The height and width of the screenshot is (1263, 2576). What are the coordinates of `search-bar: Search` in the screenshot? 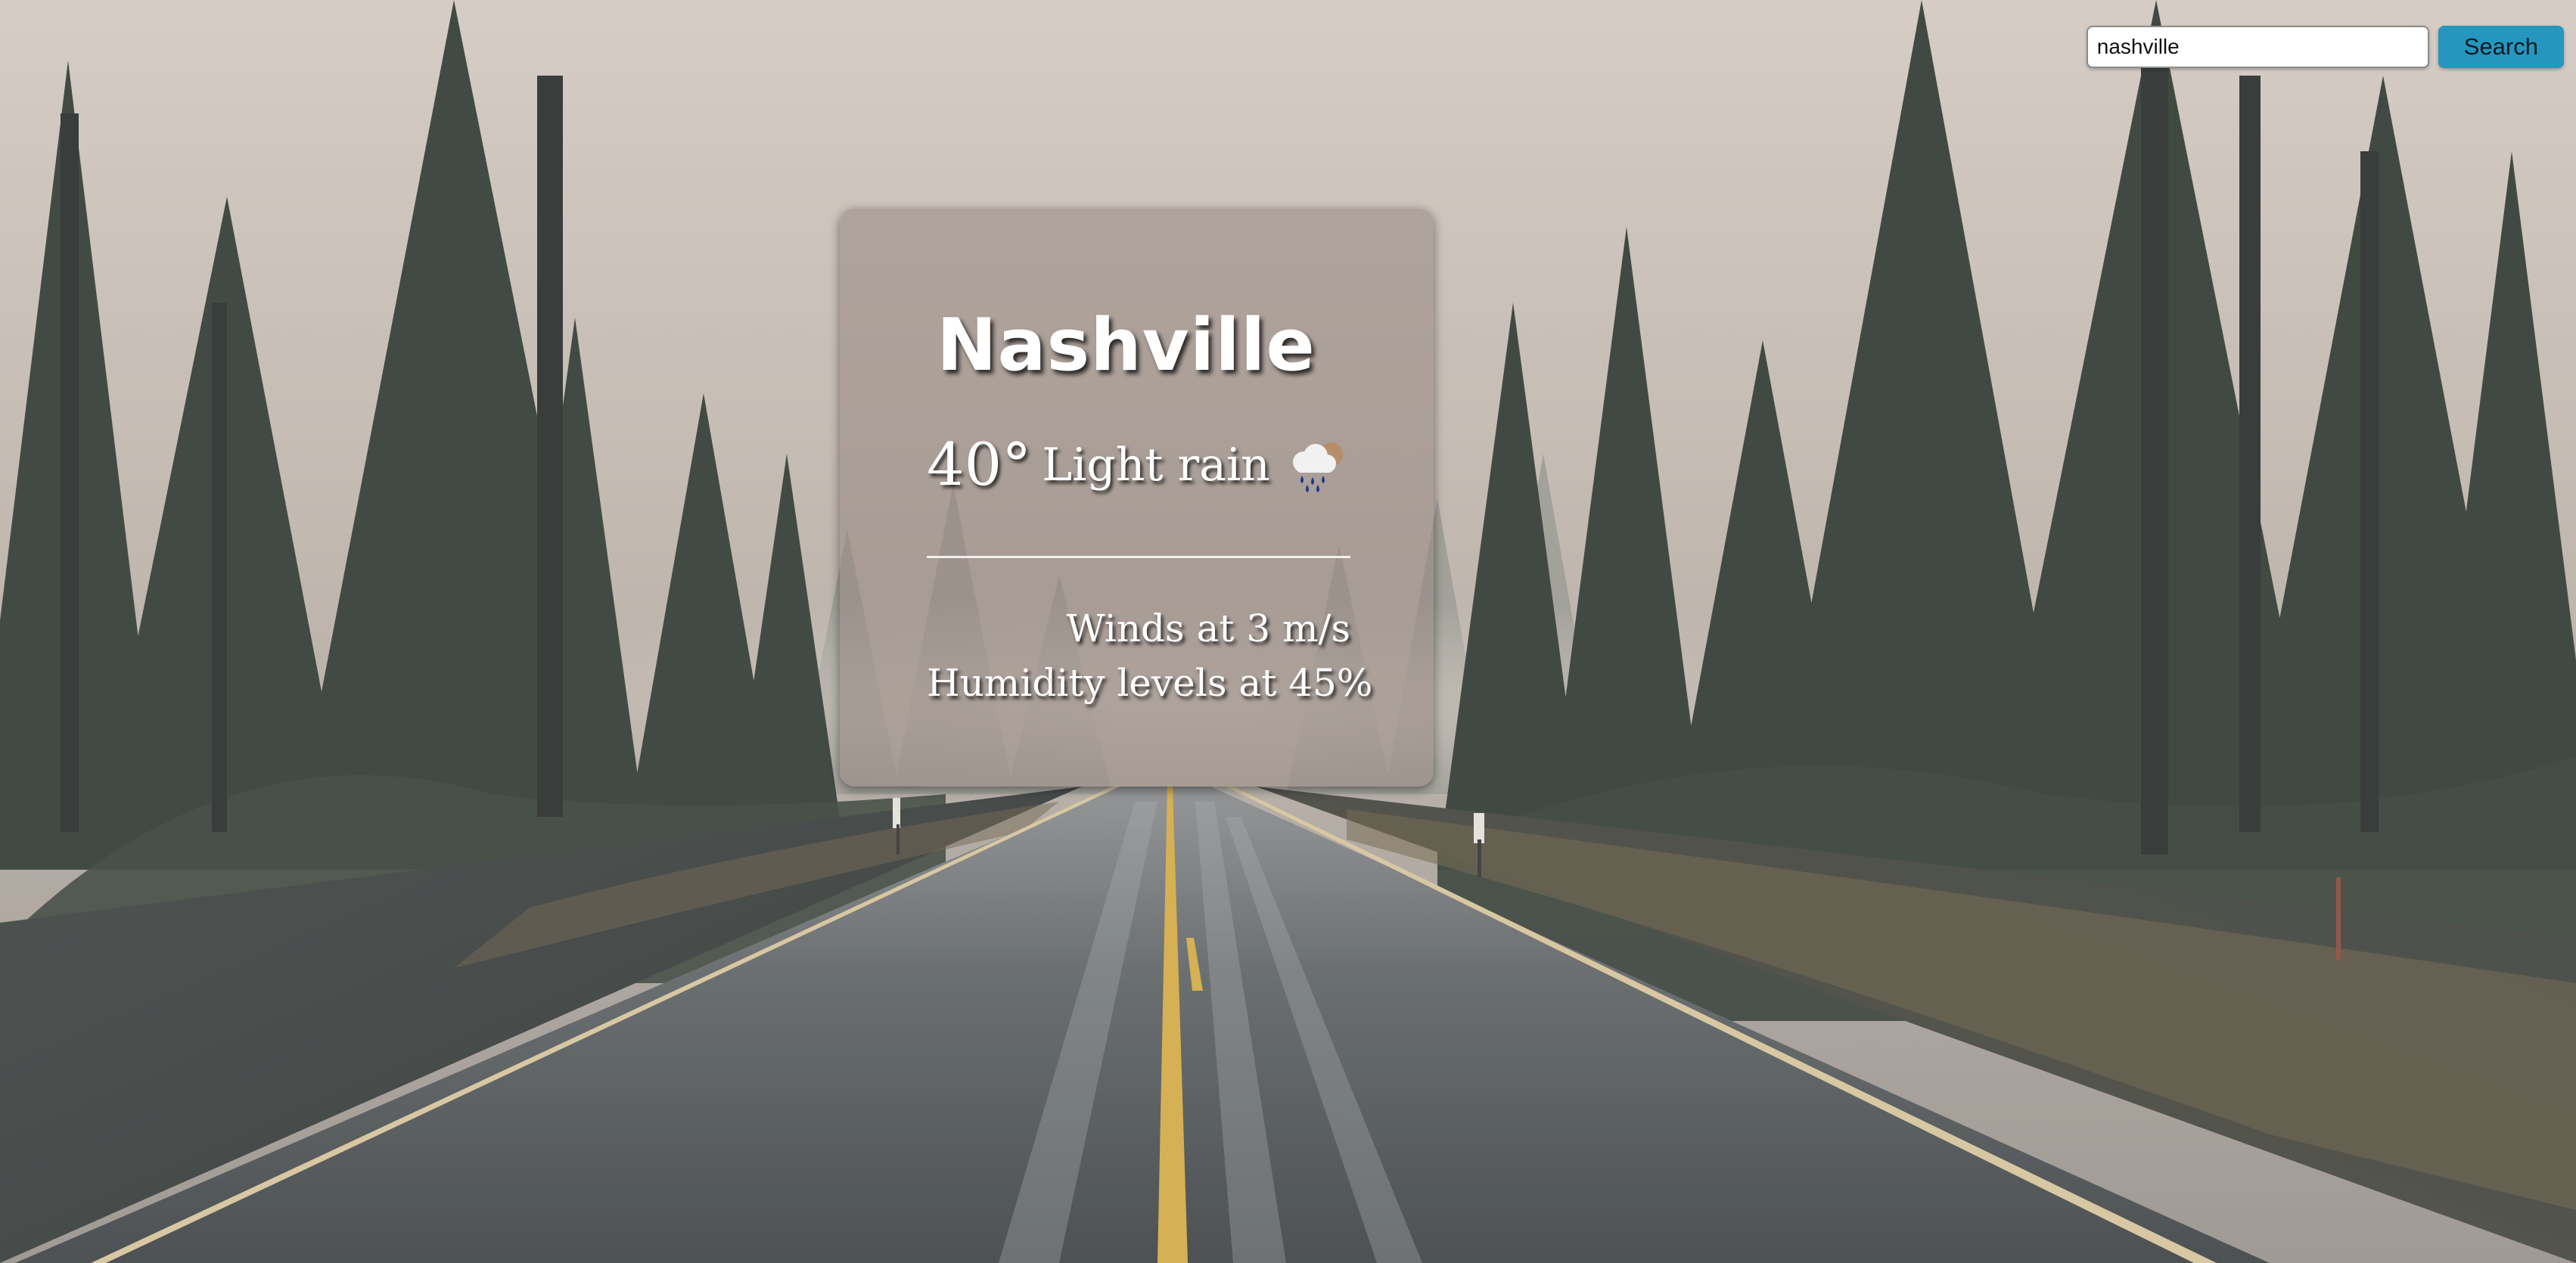 It's located at (2325, 47).